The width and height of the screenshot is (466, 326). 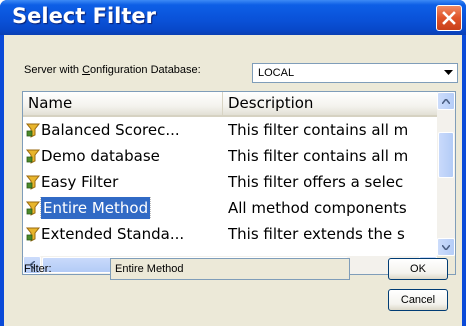 What do you see at coordinates (84, 16) in the screenshot?
I see `window-title: Select Filter` at bounding box center [84, 16].